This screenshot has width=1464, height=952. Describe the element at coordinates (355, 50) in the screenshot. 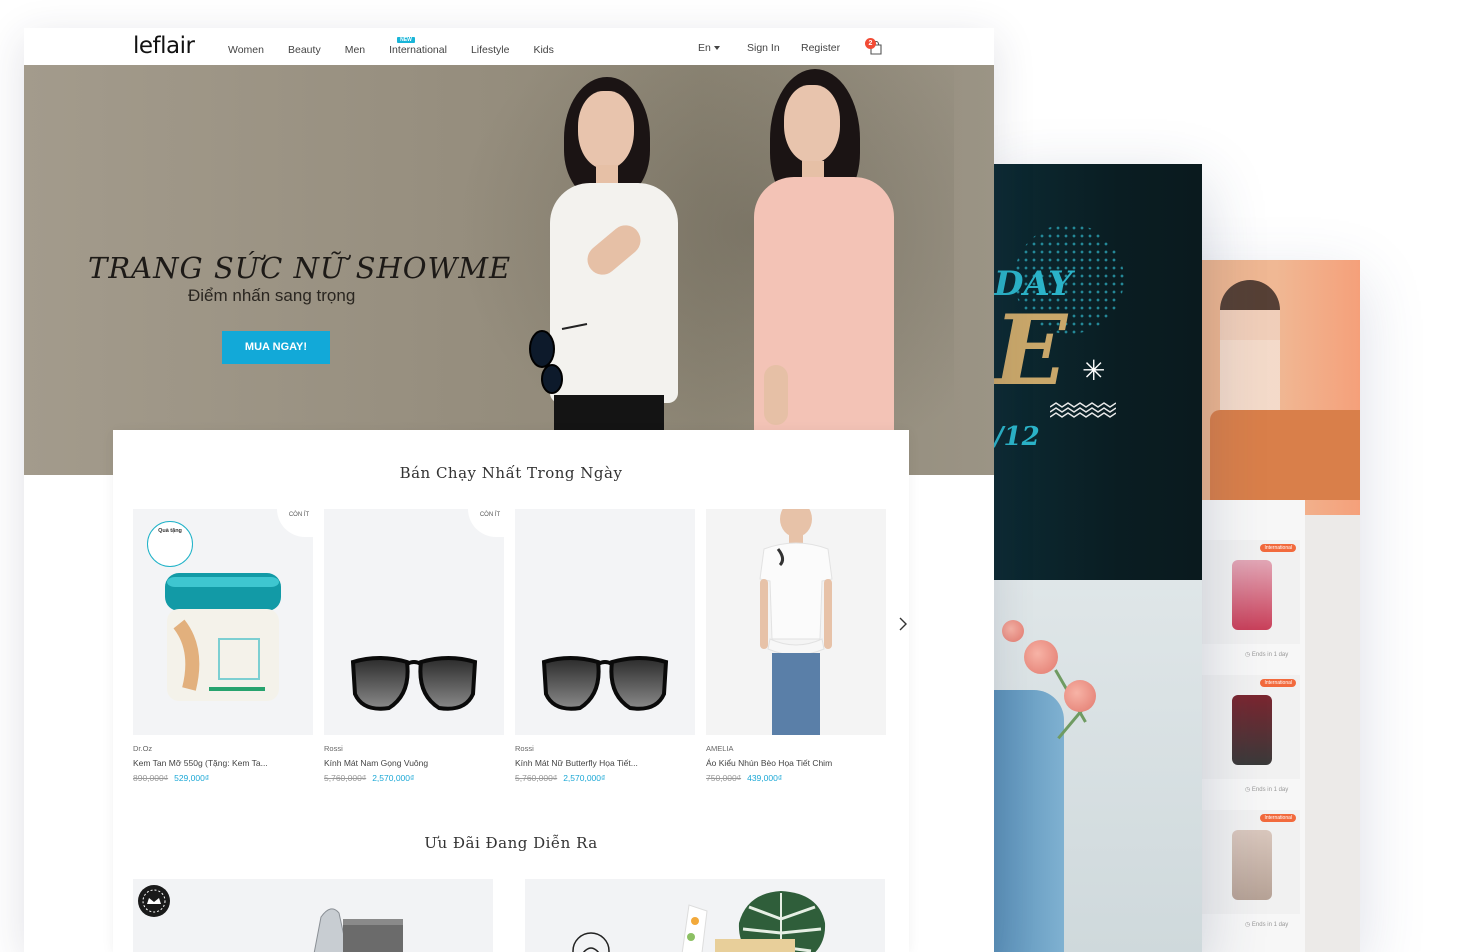

I see `nav-item-men: Men` at that location.